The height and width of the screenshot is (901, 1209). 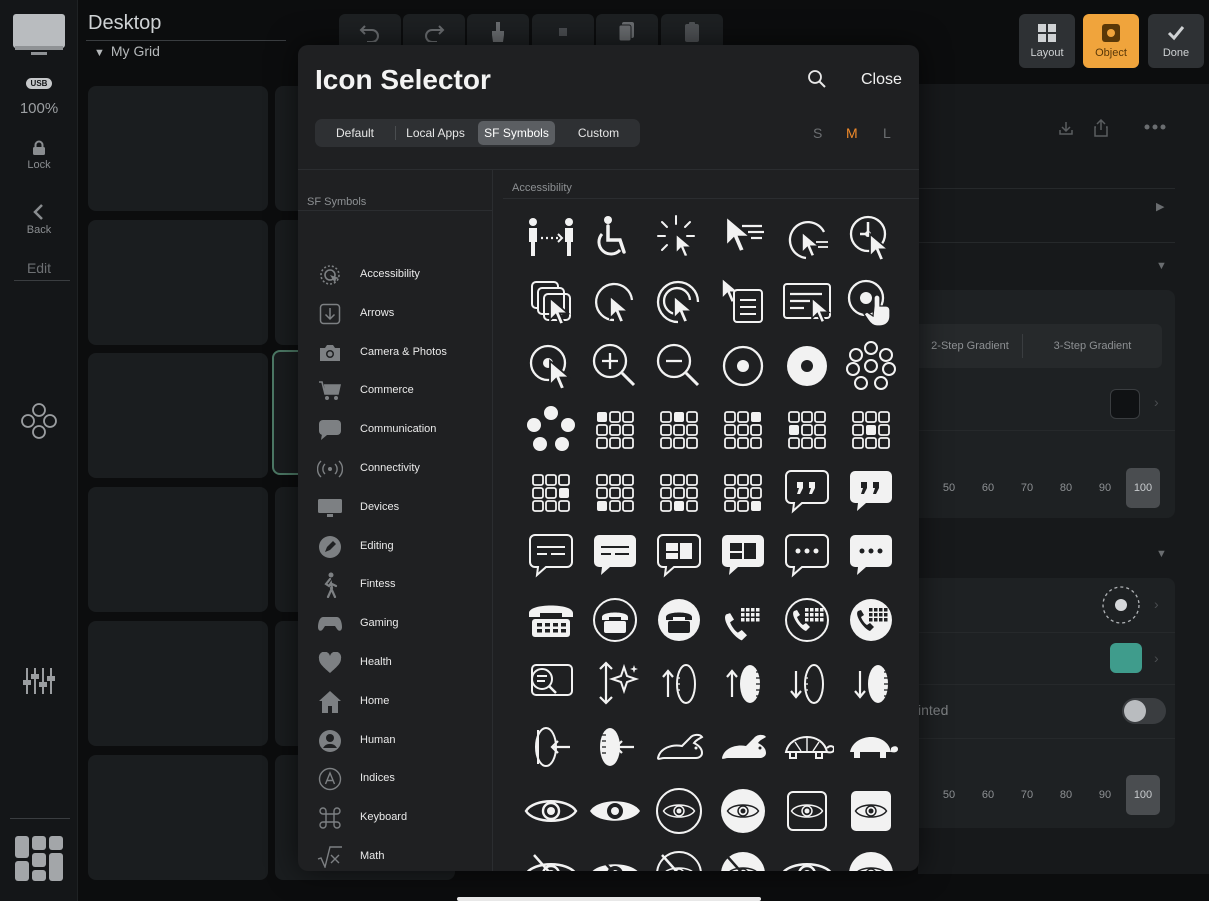 What do you see at coordinates (39, 36) in the screenshot?
I see `device-monitor-icon` at bounding box center [39, 36].